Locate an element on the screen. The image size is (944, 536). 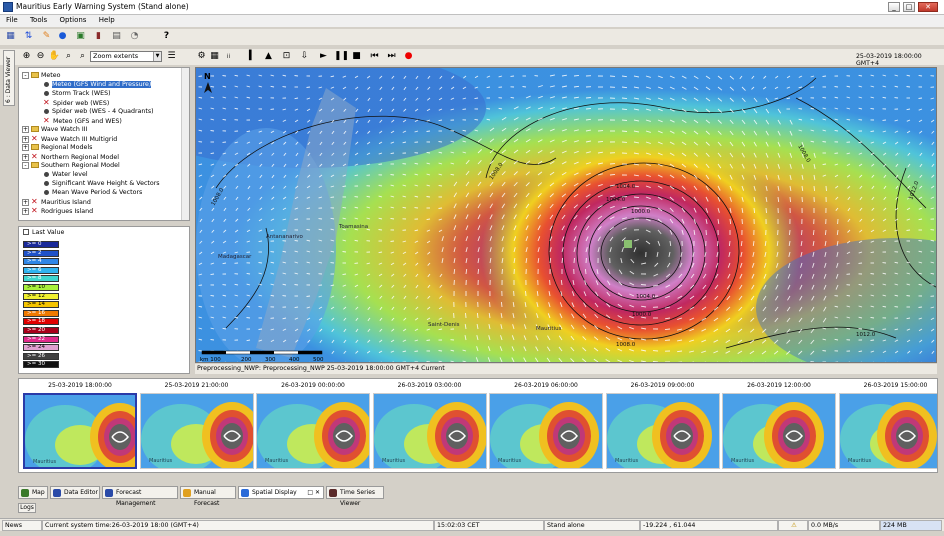
tree-item: - Meteo is located at coordinates (41, 75).